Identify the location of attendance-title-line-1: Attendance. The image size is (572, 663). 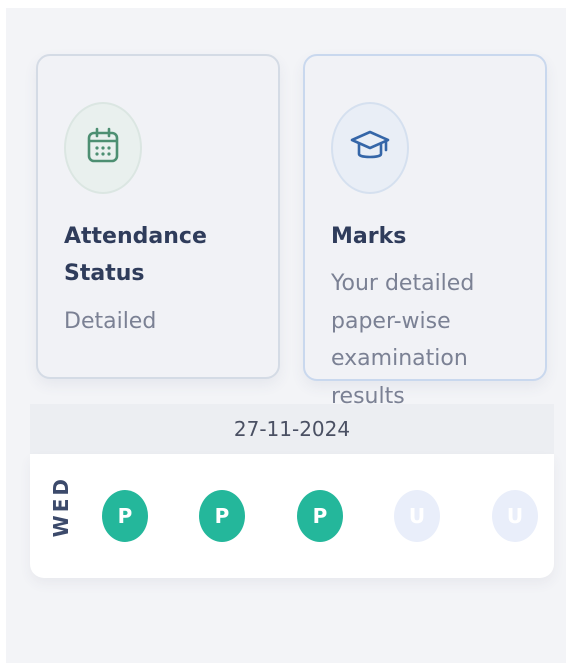
(135, 236).